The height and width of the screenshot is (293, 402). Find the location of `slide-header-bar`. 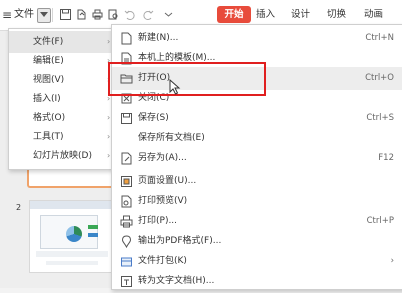

slide-header-bar is located at coordinates (74, 205).